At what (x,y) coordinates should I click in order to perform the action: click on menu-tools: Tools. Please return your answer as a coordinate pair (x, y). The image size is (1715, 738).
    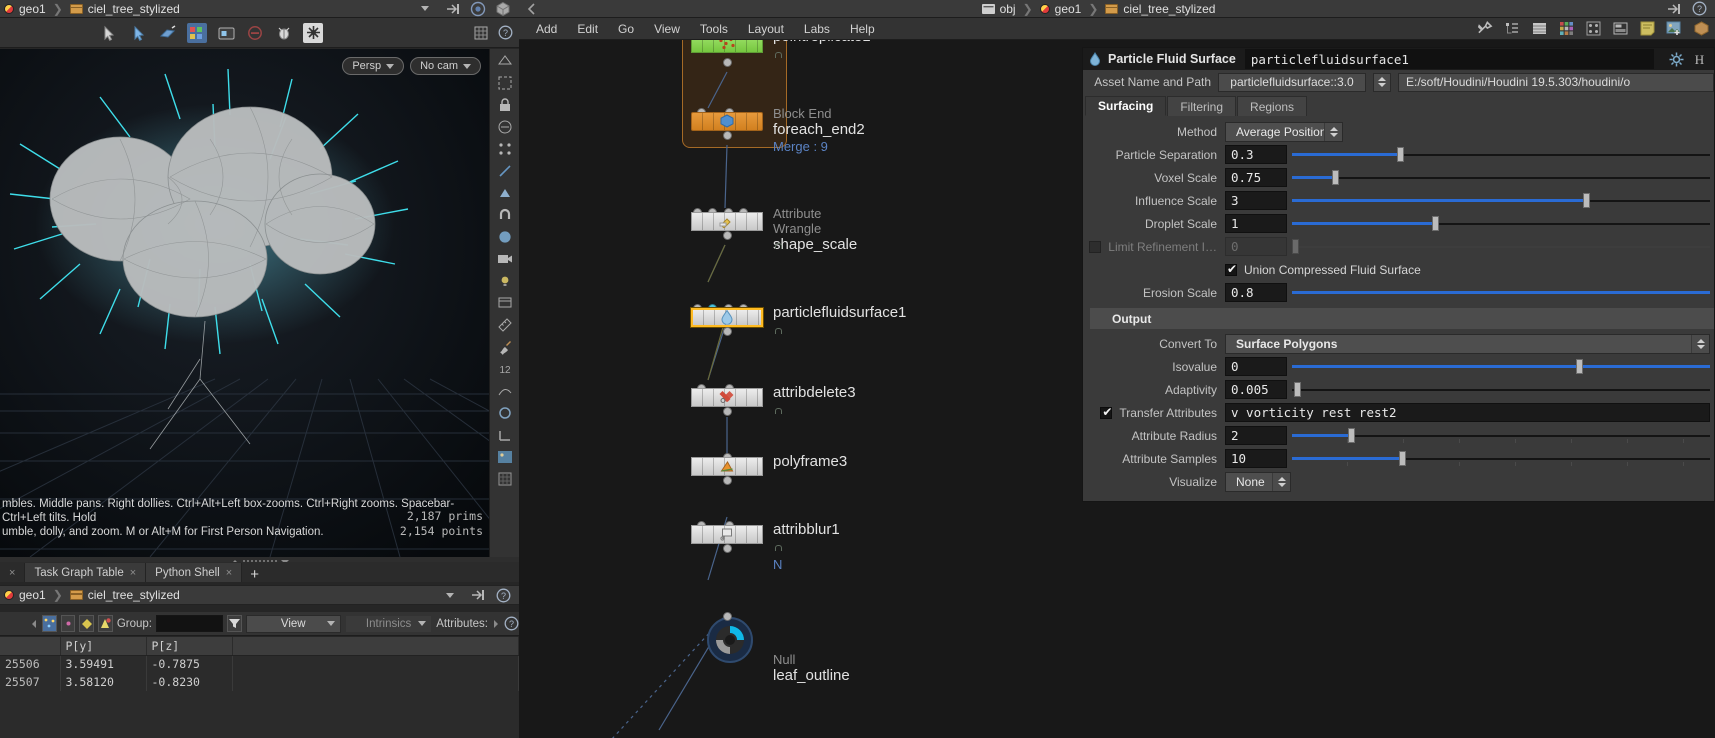
    Looking at the image, I should click on (714, 29).